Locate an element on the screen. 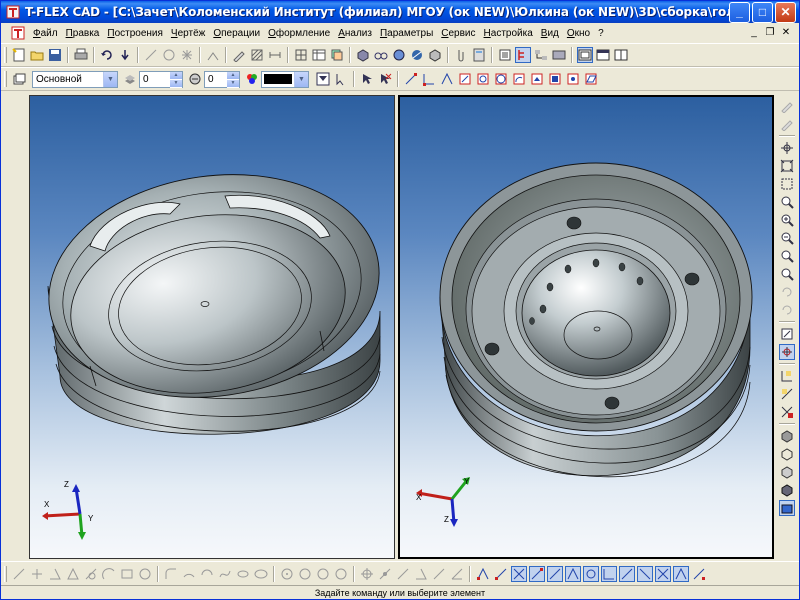 The height and width of the screenshot is (600, 800). properties-icon is located at coordinates (505, 55).